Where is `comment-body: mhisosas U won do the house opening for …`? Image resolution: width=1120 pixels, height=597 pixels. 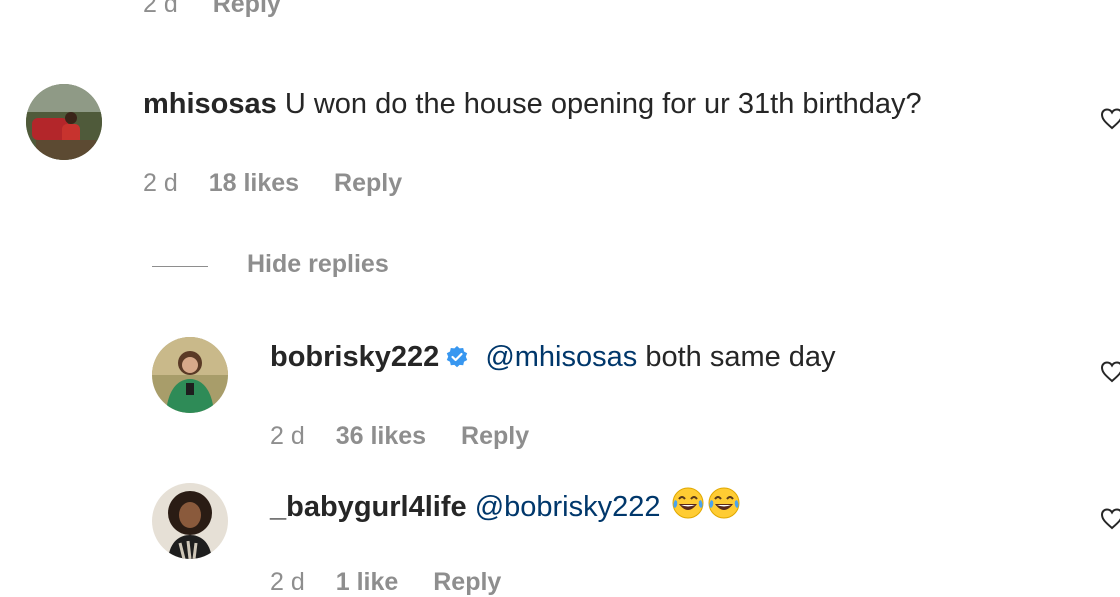 comment-body: mhisosas U won do the house opening for … is located at coordinates (532, 104).